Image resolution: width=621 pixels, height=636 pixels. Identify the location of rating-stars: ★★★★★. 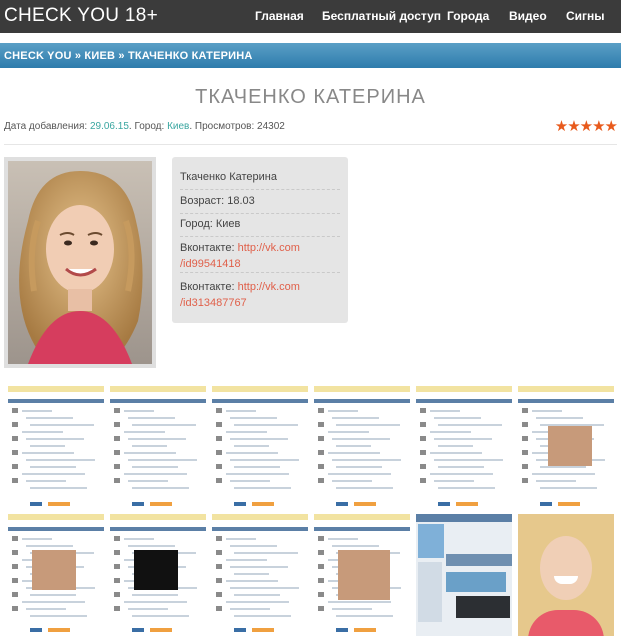
(586, 126).